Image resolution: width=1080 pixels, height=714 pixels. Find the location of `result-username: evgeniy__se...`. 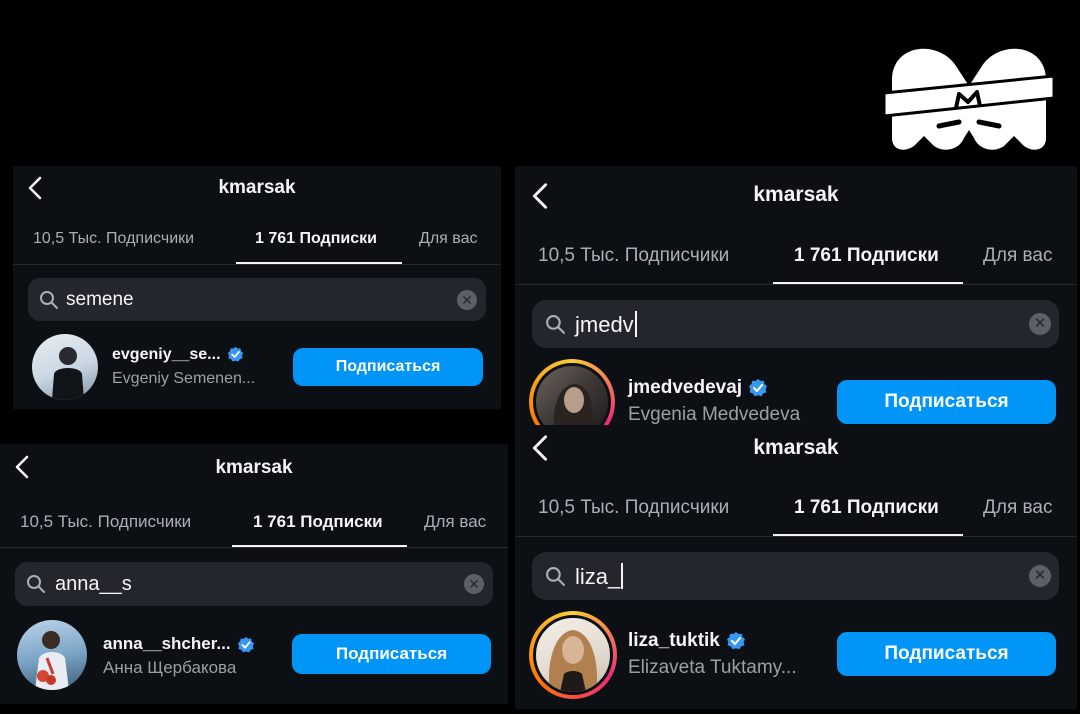

result-username: evgeniy__se... is located at coordinates (178, 355).